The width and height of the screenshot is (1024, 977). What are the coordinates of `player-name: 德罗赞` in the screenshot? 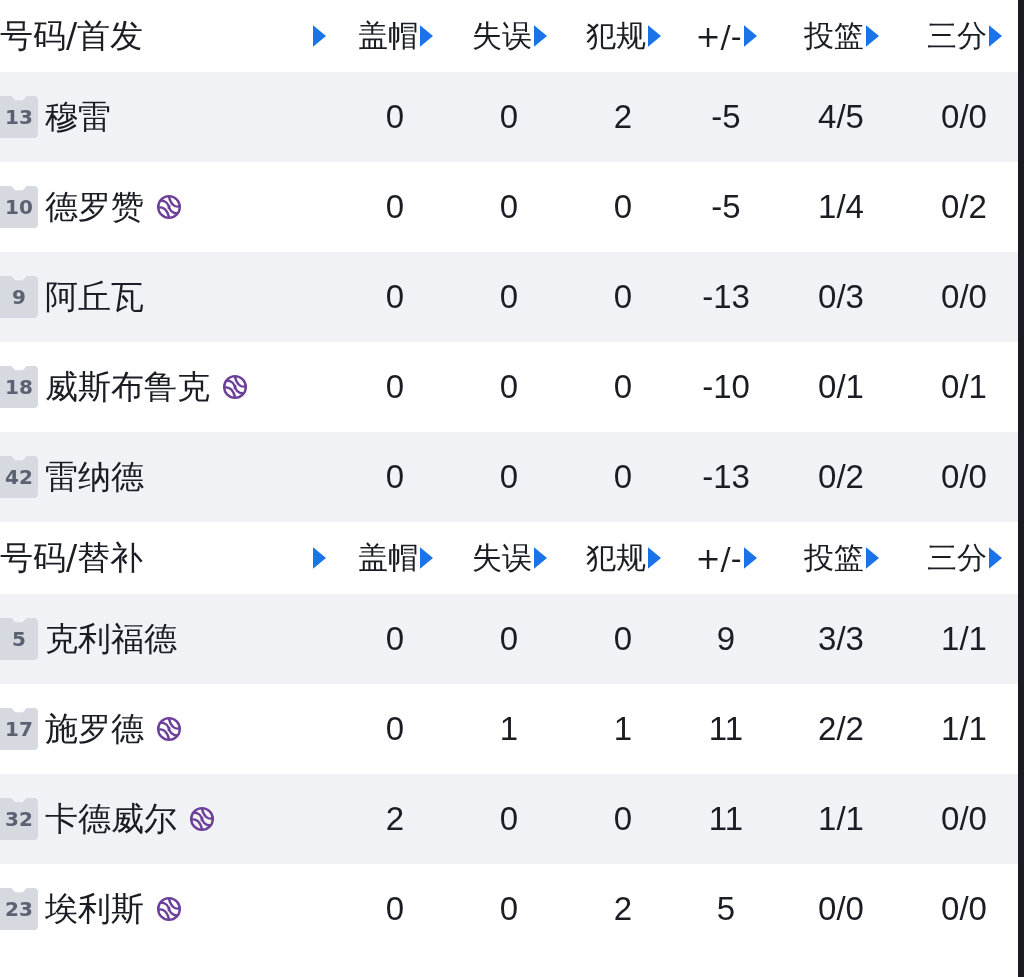 It's located at (94, 206).